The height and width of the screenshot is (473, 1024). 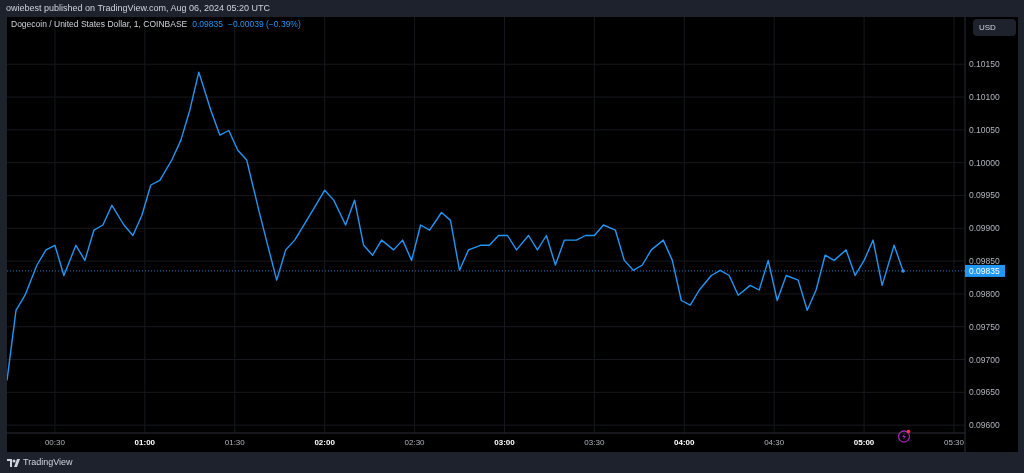 What do you see at coordinates (54, 442) in the screenshot?
I see `time-axis-label: 00:30` at bounding box center [54, 442].